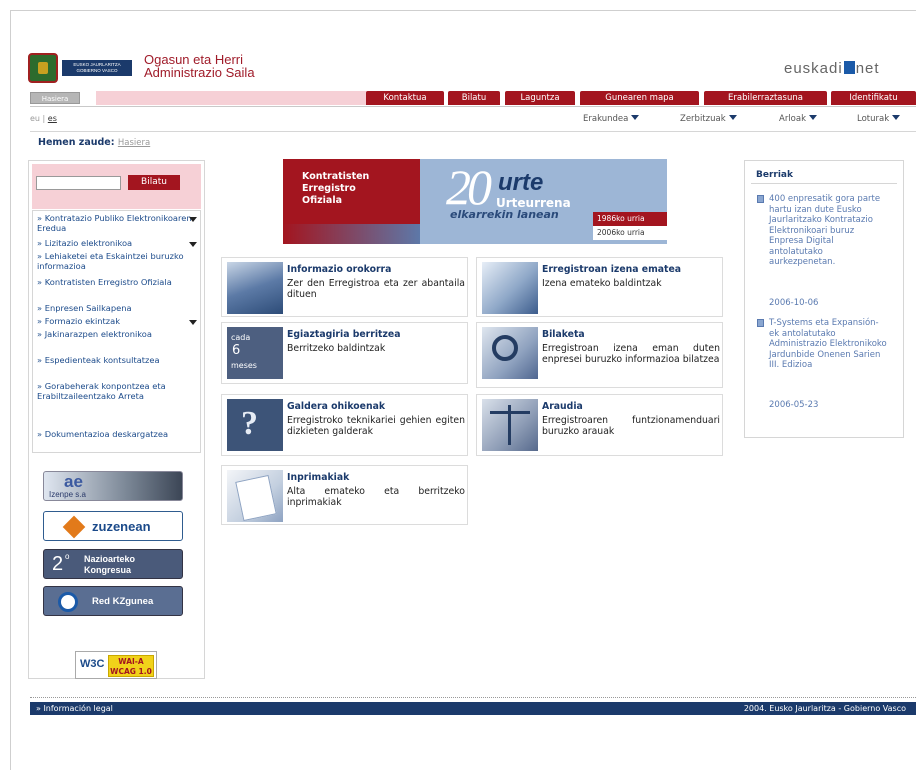 The width and height of the screenshot is (916, 770). What do you see at coordinates (405, 98) in the screenshot?
I see `tab-kontaktua: Kontaktua` at bounding box center [405, 98].